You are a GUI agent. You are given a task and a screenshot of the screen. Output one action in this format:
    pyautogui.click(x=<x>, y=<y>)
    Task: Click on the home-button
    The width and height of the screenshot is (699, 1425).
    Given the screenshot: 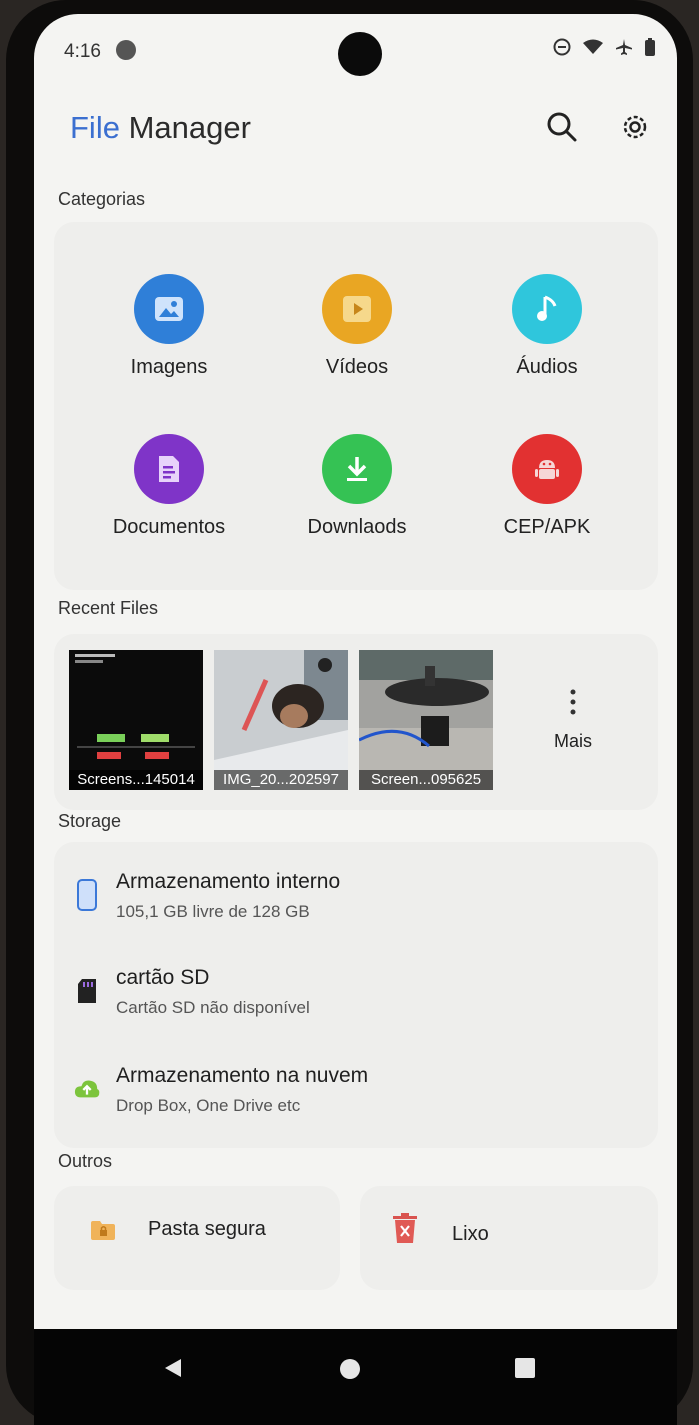 What is the action you would take?
    pyautogui.click(x=350, y=1369)
    